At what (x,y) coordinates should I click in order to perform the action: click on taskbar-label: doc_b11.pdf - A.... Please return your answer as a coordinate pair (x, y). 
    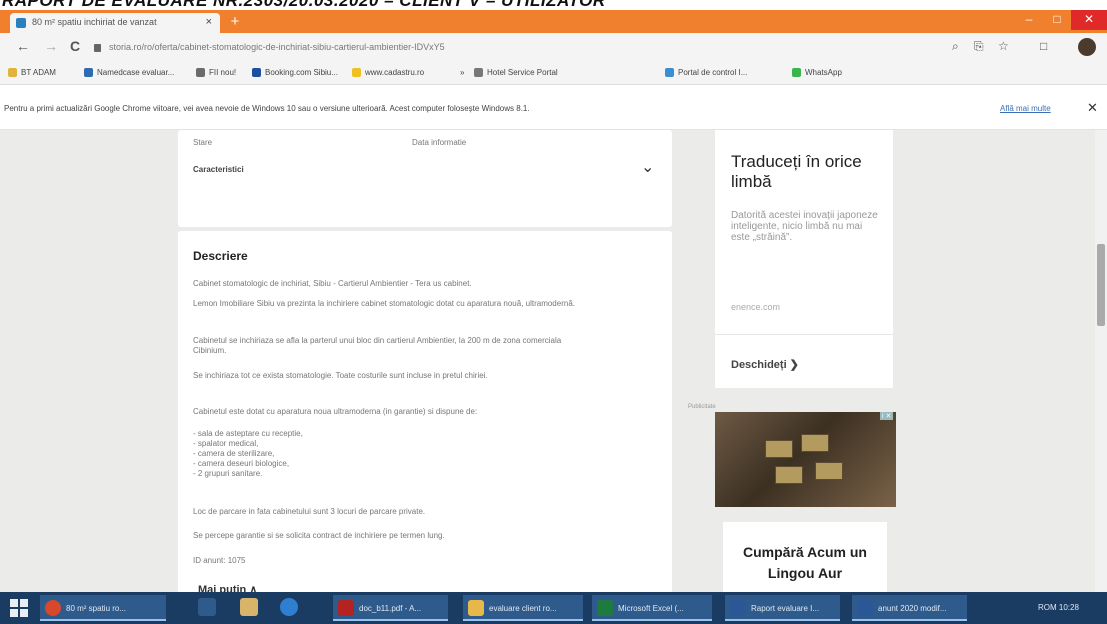
    Looking at the image, I should click on (390, 608).